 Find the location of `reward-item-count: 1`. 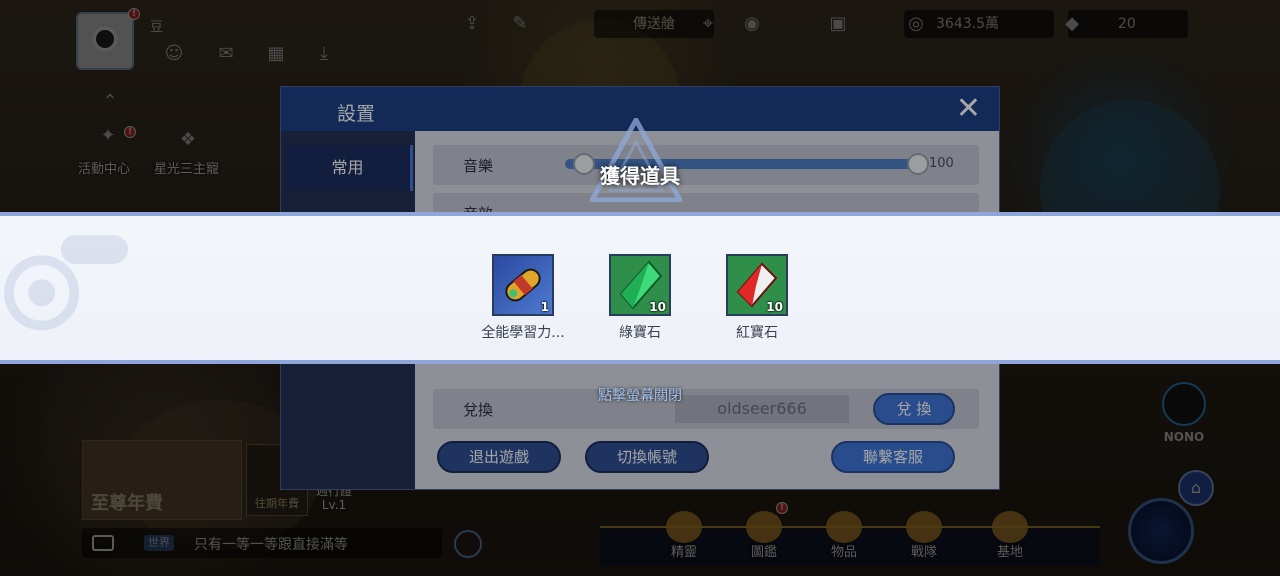

reward-item-count: 1 is located at coordinates (544, 307).